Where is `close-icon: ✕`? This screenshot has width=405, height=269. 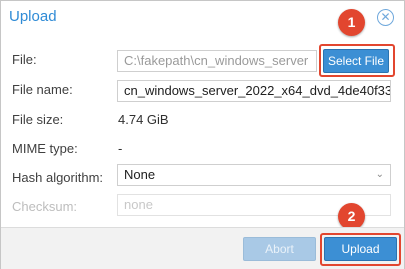 close-icon: ✕ is located at coordinates (385, 17).